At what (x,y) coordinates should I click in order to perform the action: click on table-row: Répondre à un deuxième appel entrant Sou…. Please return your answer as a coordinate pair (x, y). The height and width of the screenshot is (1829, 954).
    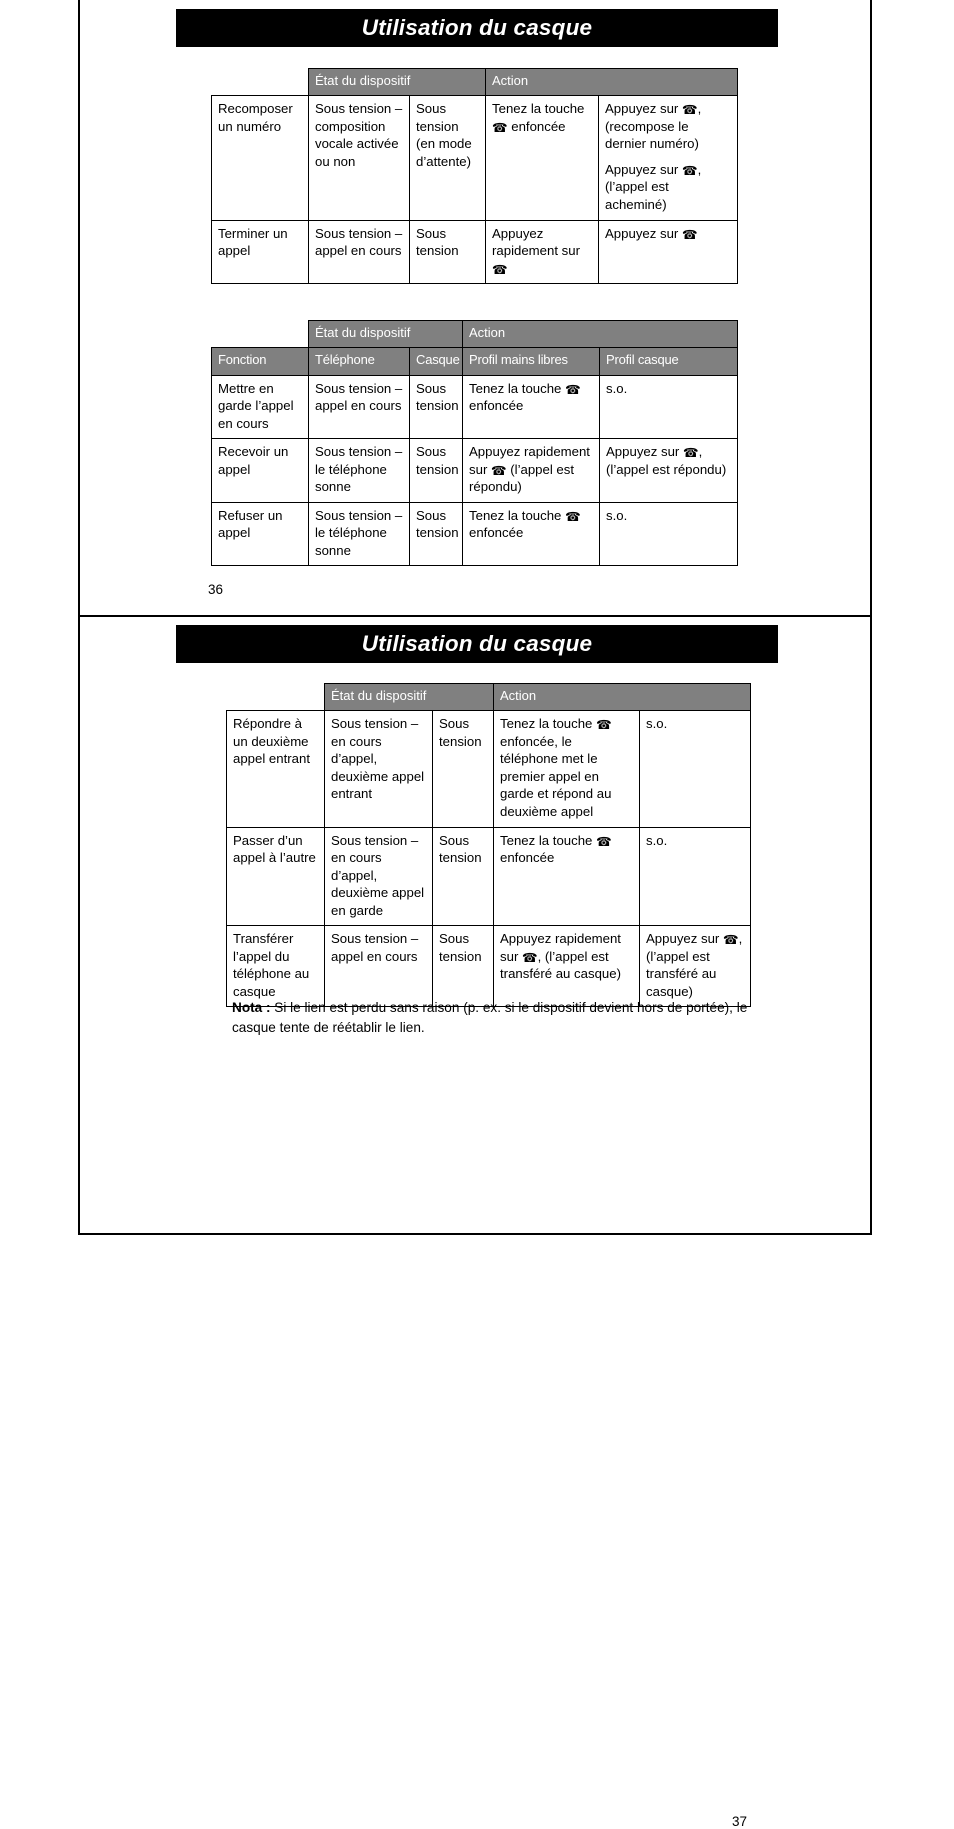
    Looking at the image, I should click on (489, 769).